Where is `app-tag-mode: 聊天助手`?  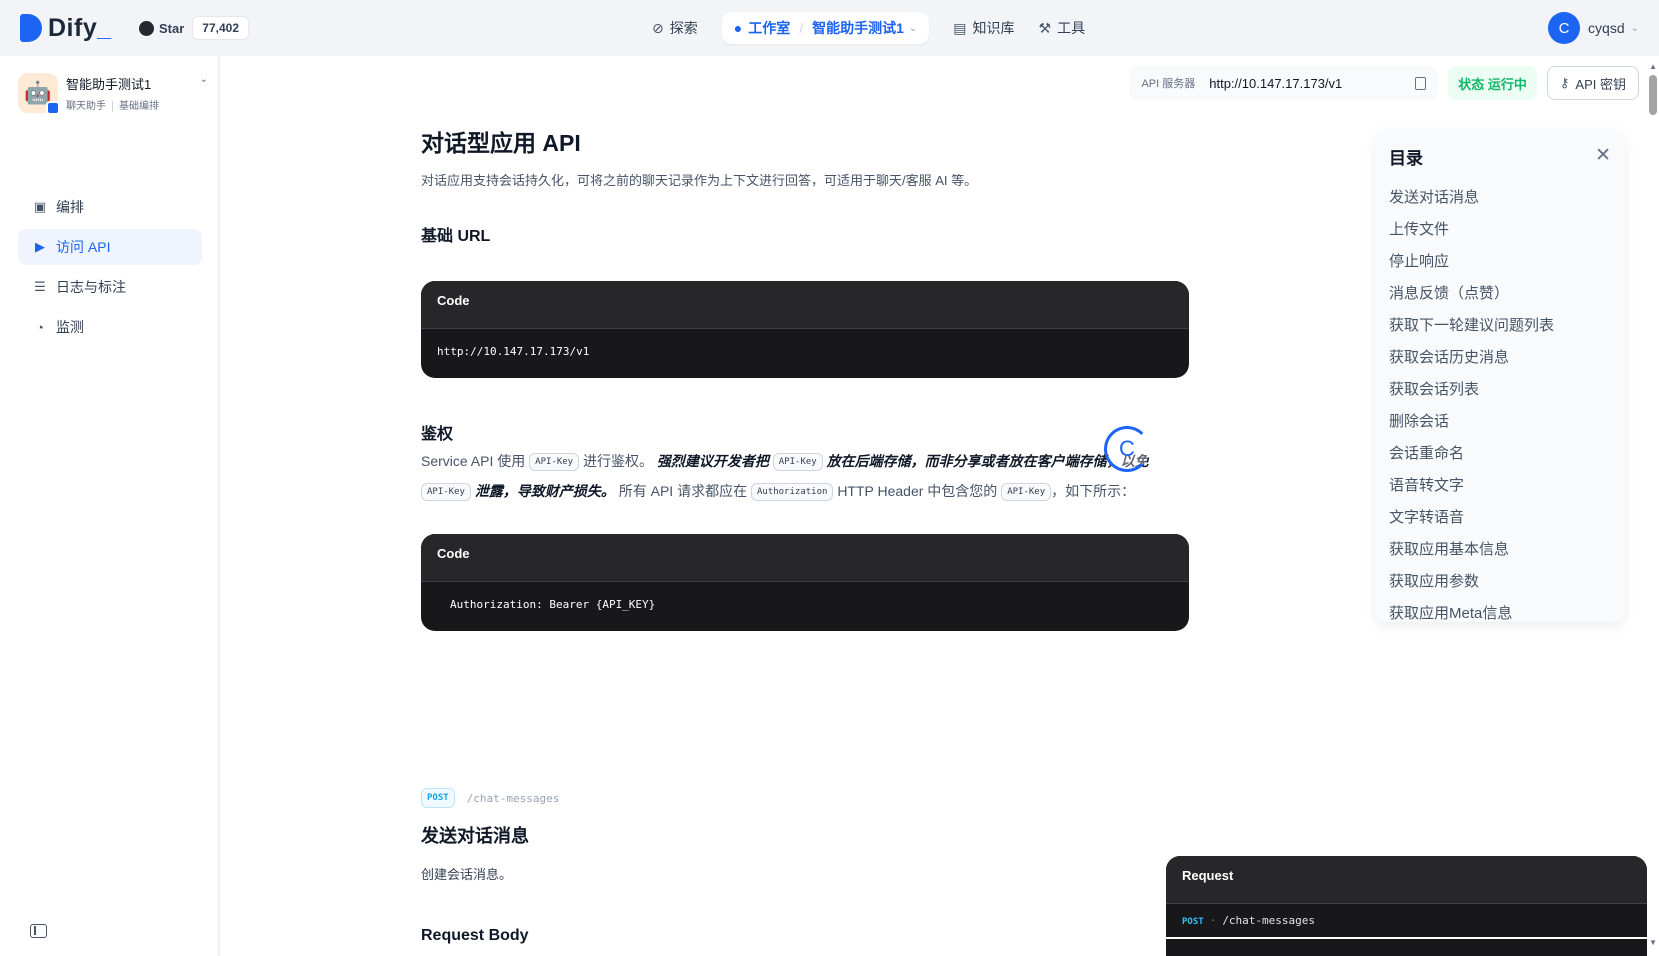 app-tag-mode: 聊天助手 is located at coordinates (86, 106).